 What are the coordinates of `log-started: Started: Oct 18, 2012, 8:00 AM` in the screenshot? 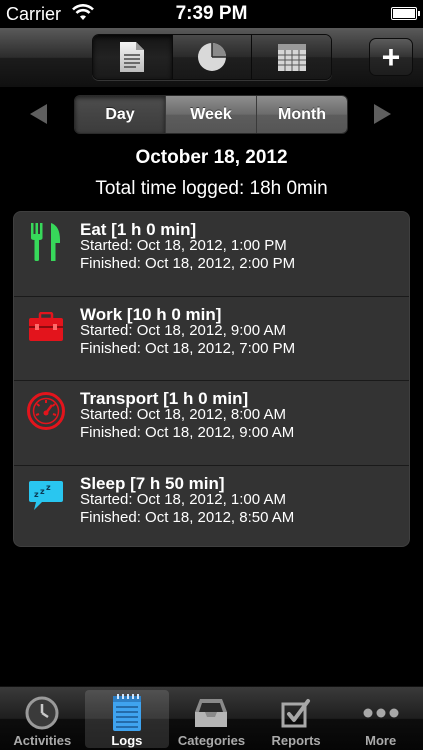 It's located at (183, 414).